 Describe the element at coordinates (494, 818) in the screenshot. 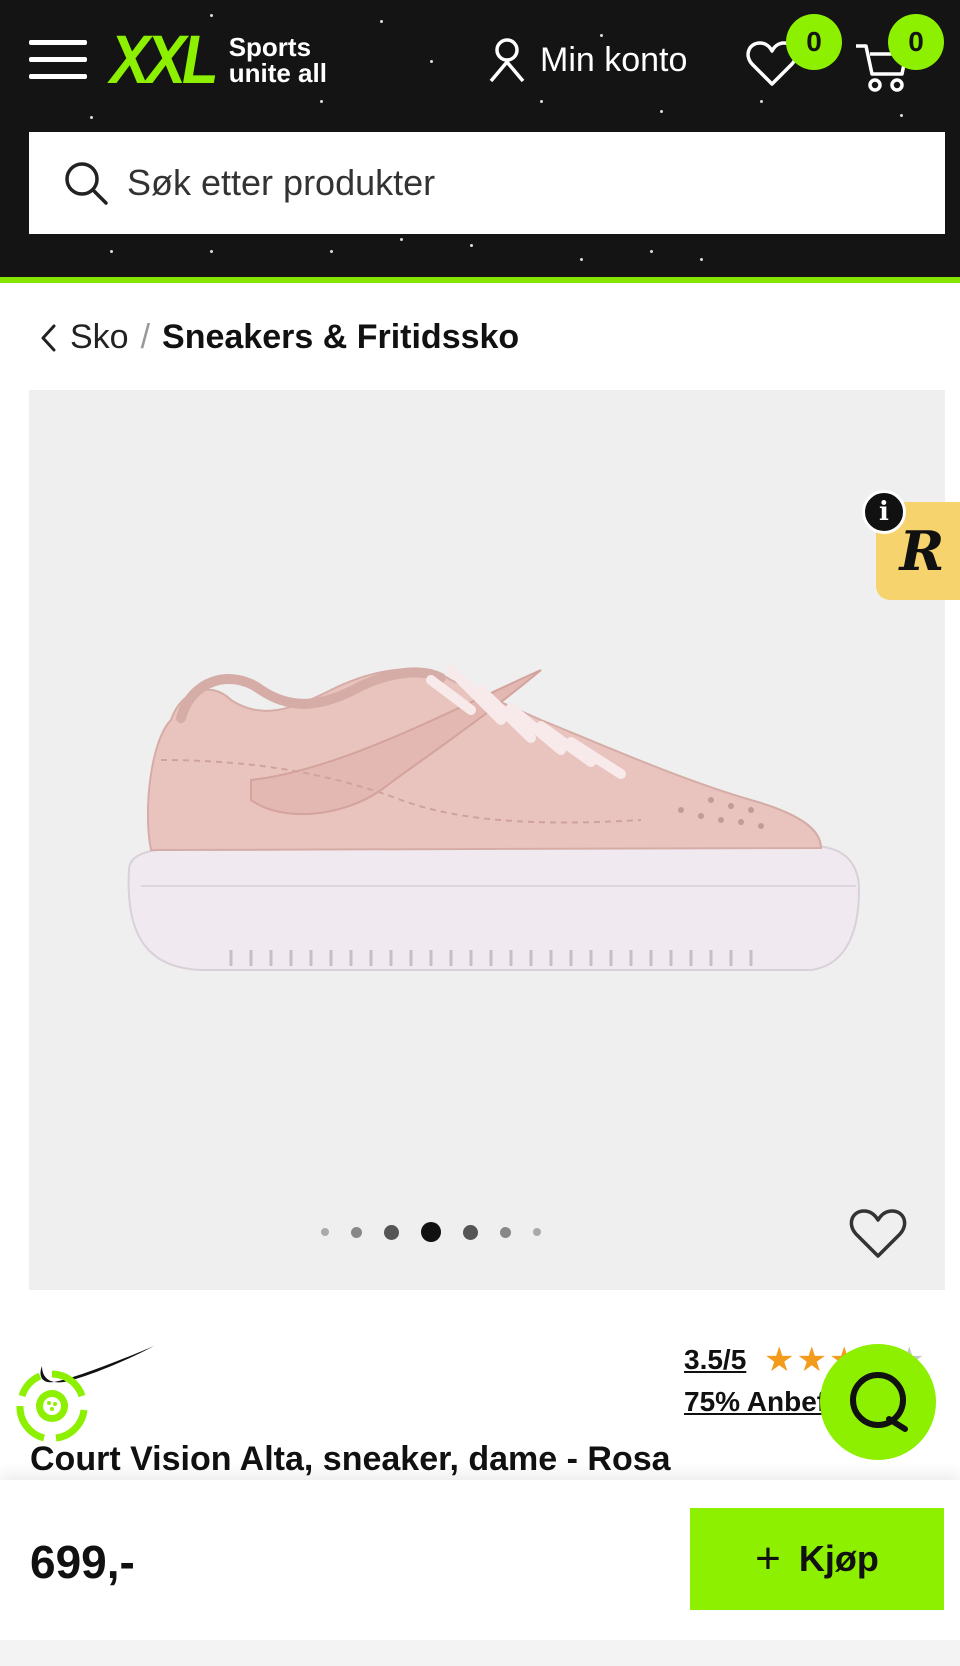

I see `product-image` at that location.